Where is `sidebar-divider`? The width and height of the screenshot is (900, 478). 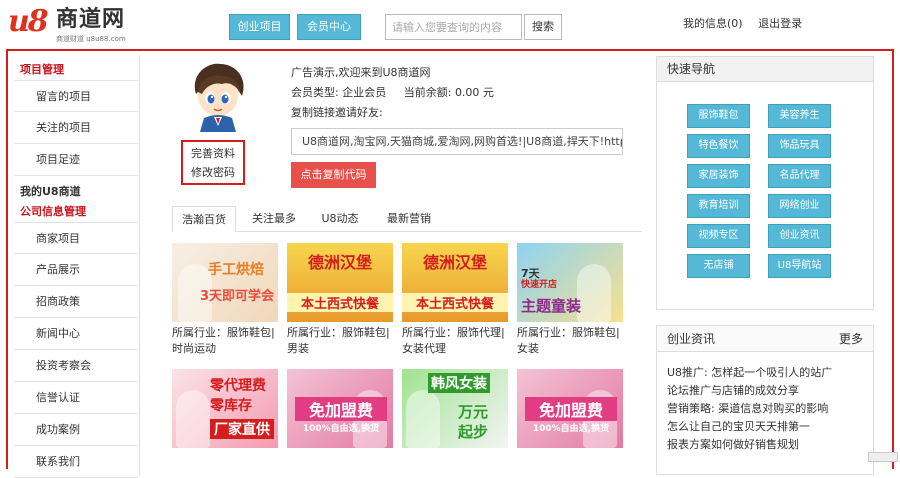
sidebar-divider is located at coordinates (139, 265).